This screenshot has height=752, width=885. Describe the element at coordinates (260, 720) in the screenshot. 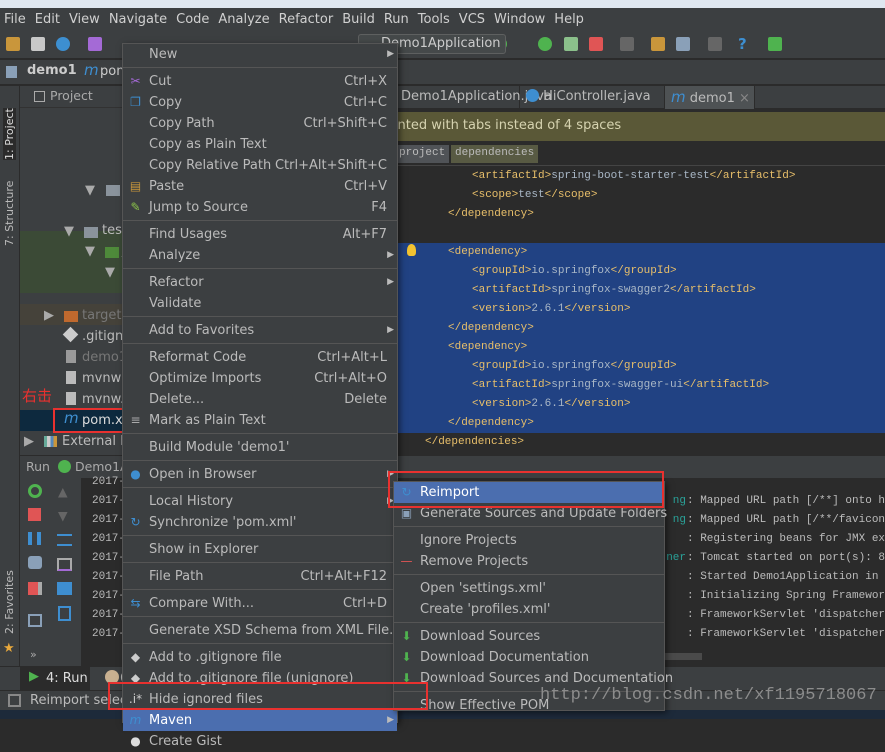

I see `menu-item-maven: m Maven ▶` at that location.